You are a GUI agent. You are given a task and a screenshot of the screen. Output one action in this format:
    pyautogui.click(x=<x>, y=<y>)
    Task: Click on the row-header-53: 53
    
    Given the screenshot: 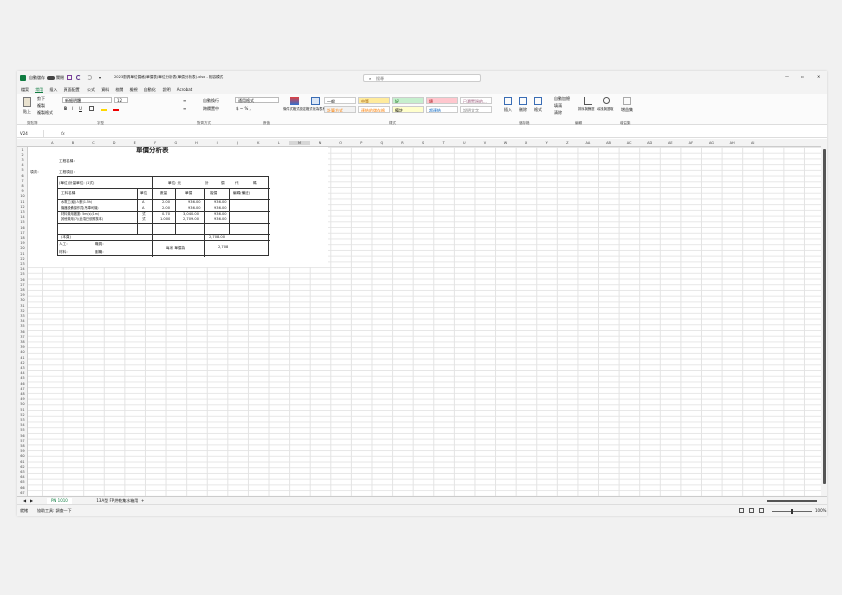 What is the action you would take?
    pyautogui.click(x=22, y=420)
    